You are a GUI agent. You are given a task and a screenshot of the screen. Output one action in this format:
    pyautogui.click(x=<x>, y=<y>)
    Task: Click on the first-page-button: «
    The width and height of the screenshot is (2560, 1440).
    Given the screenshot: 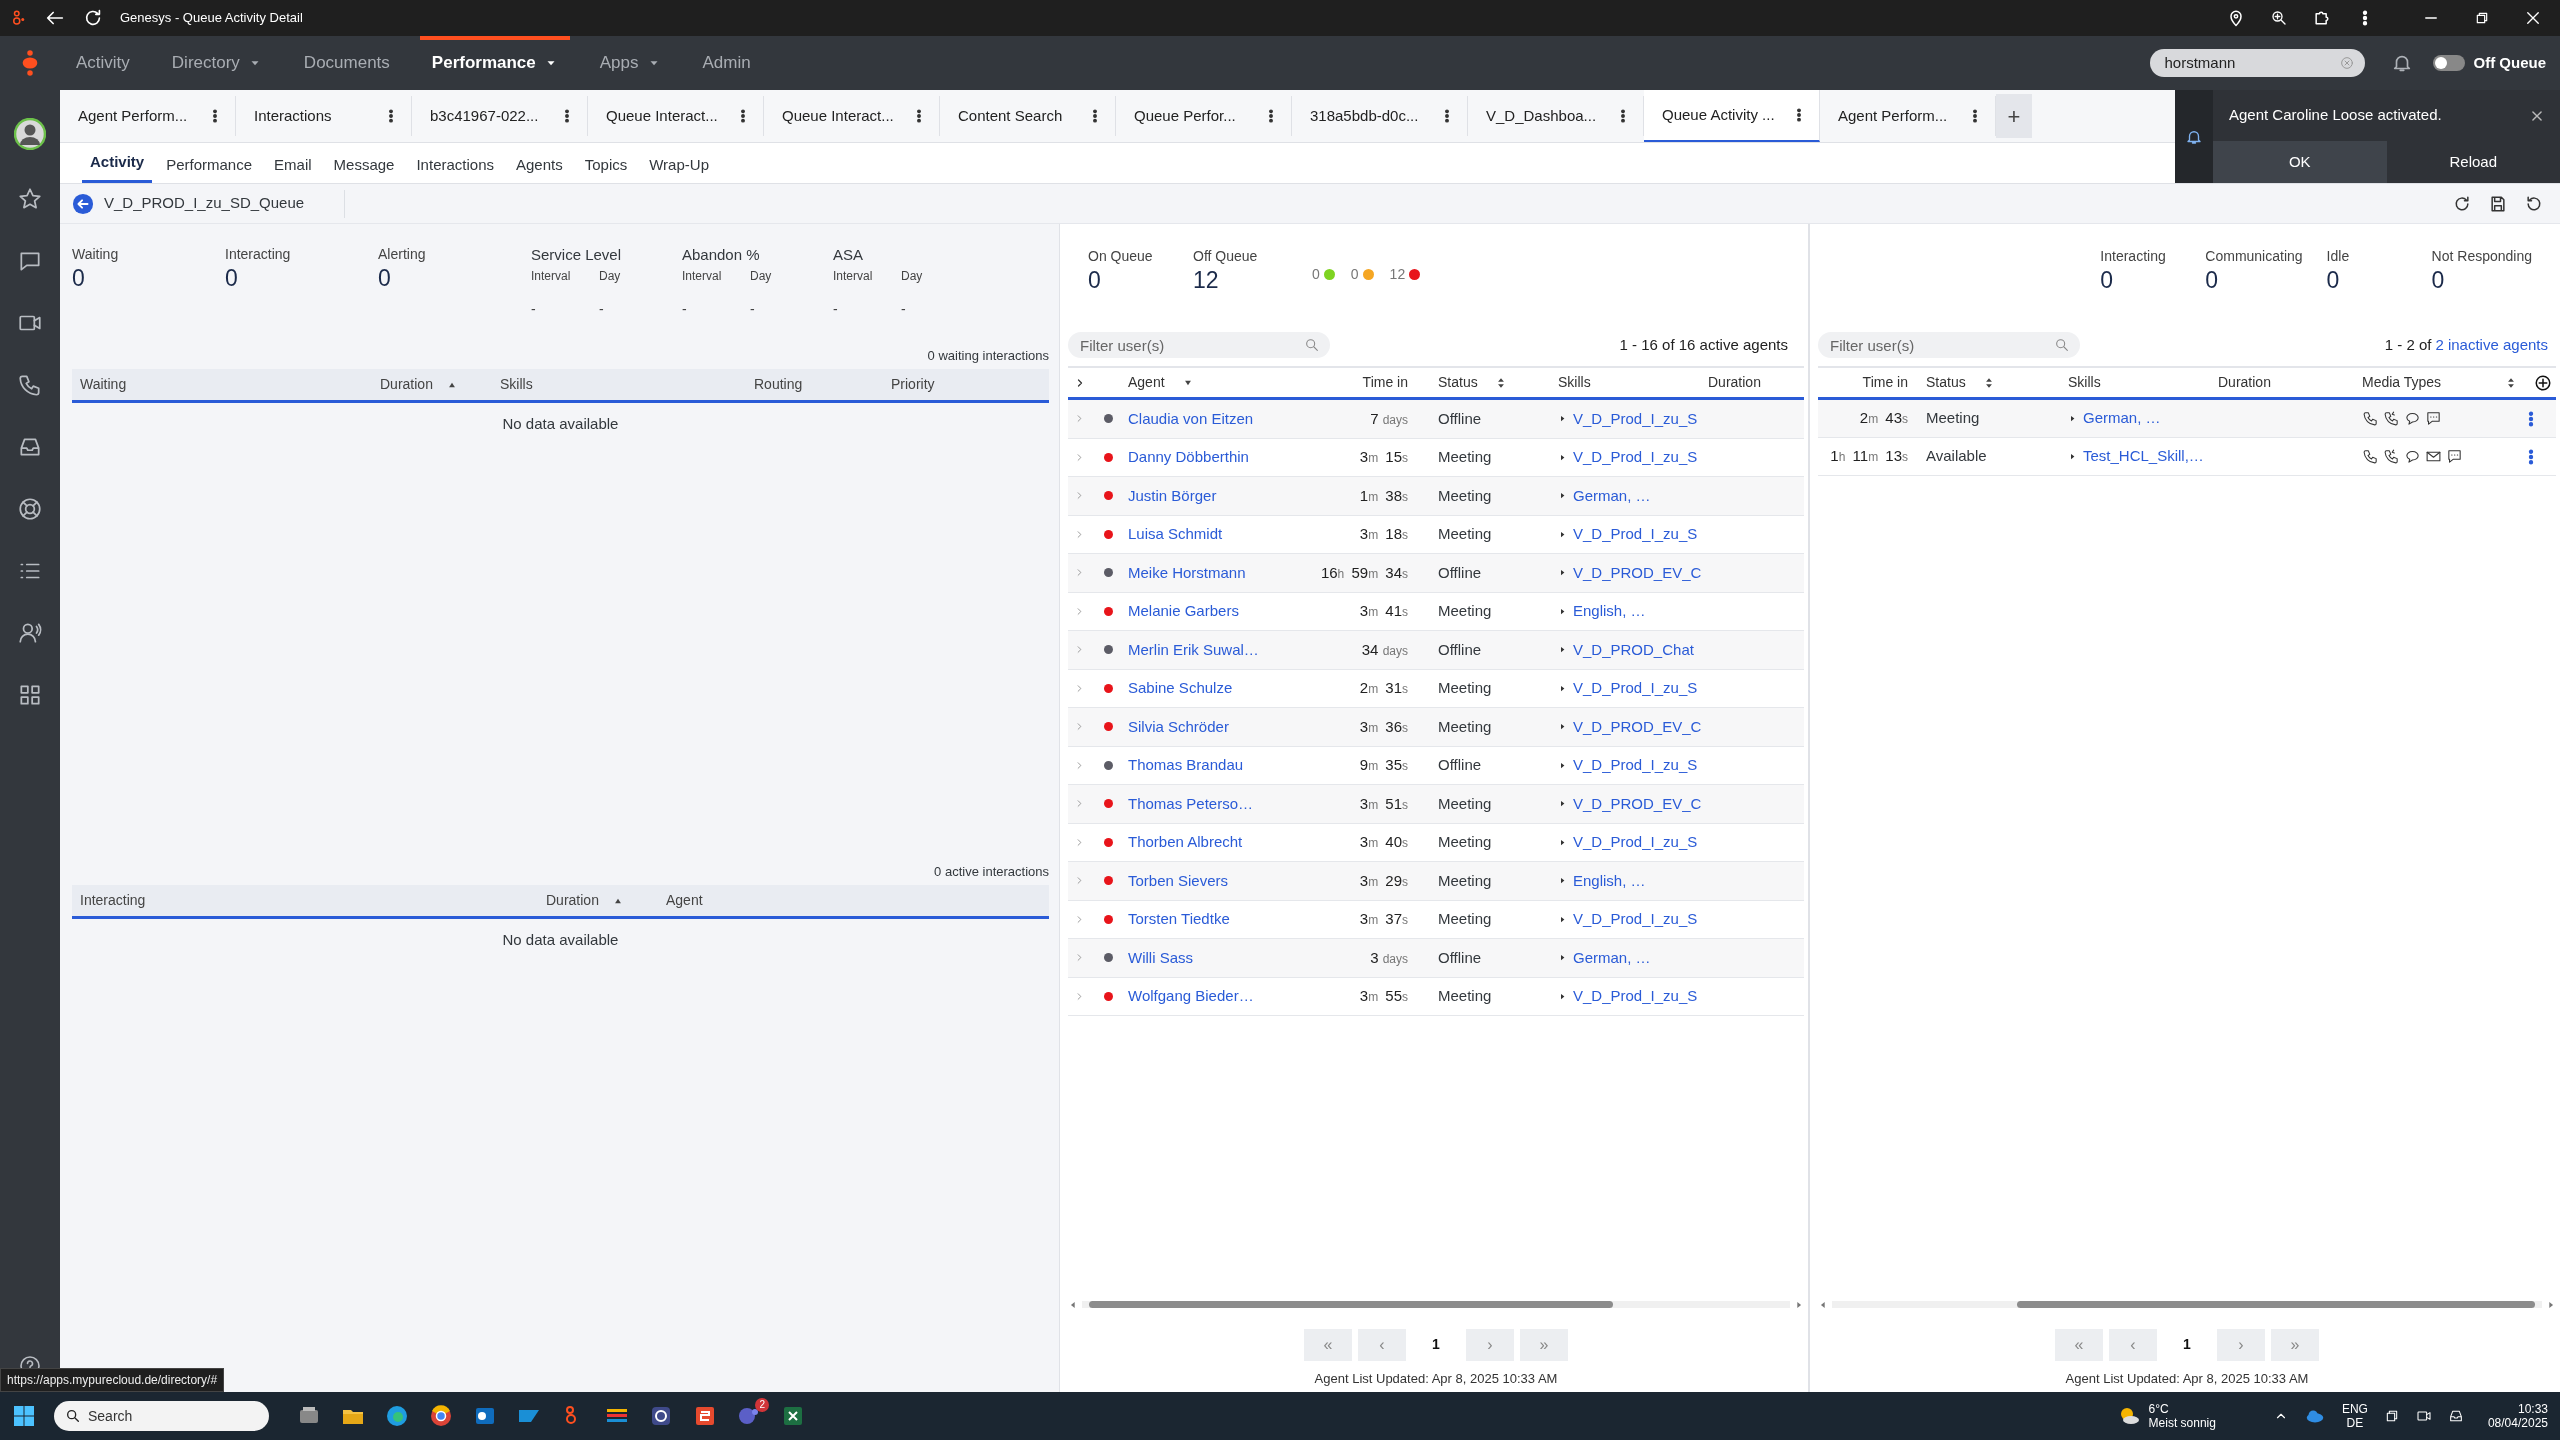 What is the action you would take?
    pyautogui.click(x=1328, y=1344)
    